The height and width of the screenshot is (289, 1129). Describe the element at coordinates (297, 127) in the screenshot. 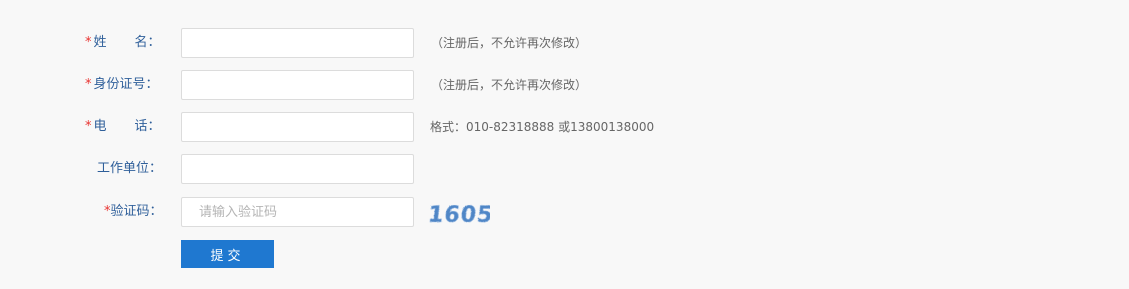

I see `phone-input` at that location.